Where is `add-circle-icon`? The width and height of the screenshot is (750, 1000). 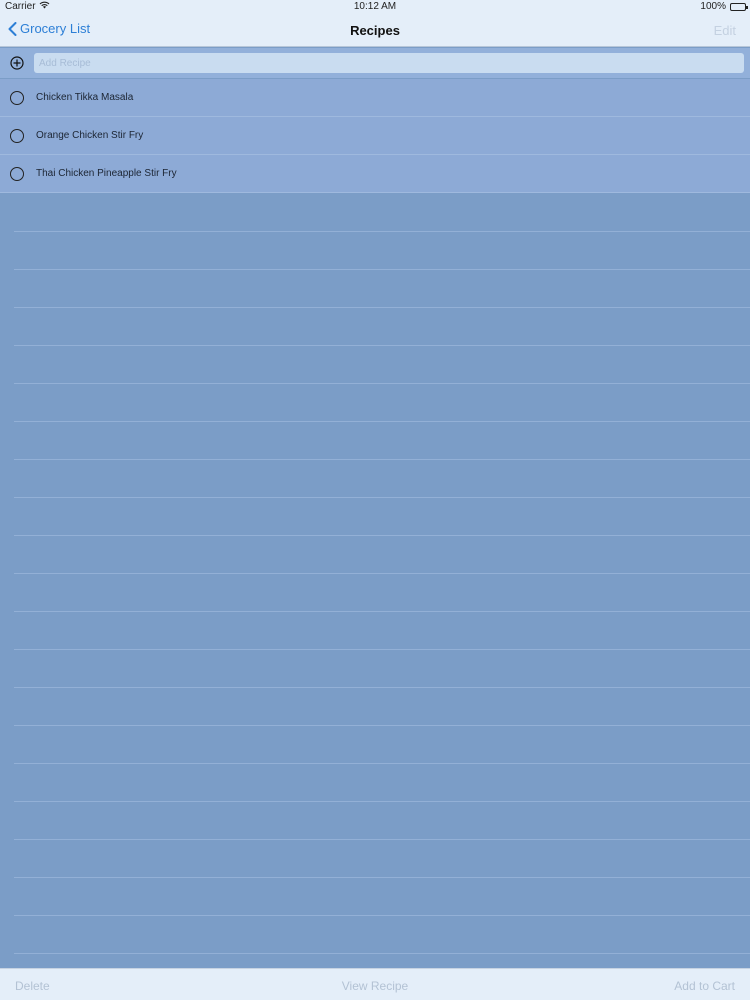 add-circle-icon is located at coordinates (17, 63).